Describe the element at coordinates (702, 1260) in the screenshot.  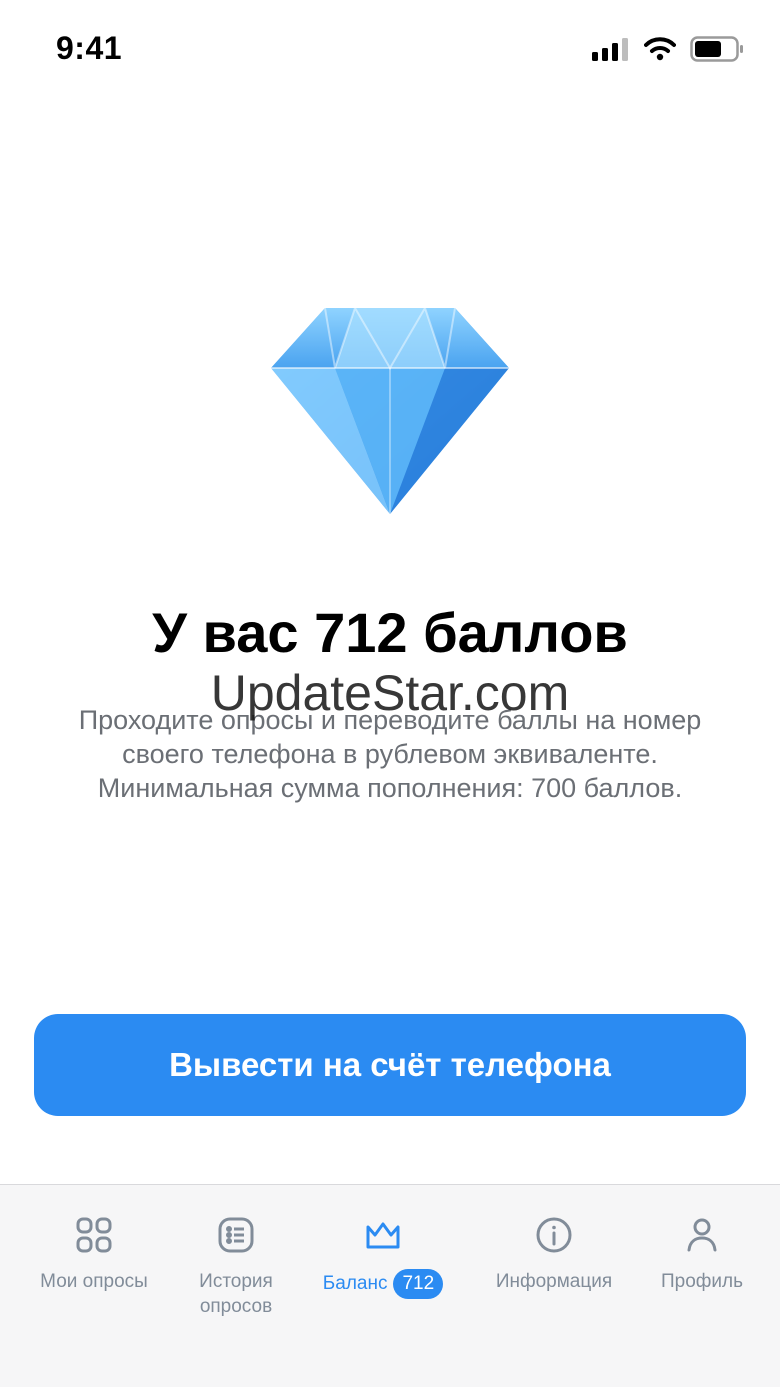
I see `tab-profile: Профиль` at that location.